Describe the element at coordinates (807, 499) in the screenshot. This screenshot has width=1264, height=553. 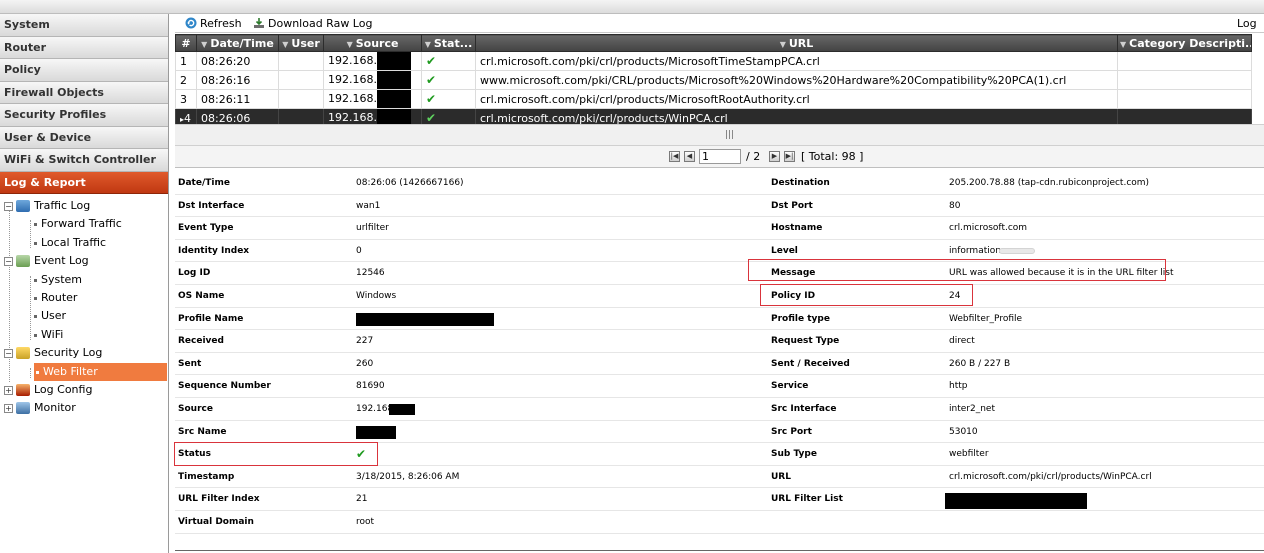
I see `detail-label: URL Filter List` at that location.